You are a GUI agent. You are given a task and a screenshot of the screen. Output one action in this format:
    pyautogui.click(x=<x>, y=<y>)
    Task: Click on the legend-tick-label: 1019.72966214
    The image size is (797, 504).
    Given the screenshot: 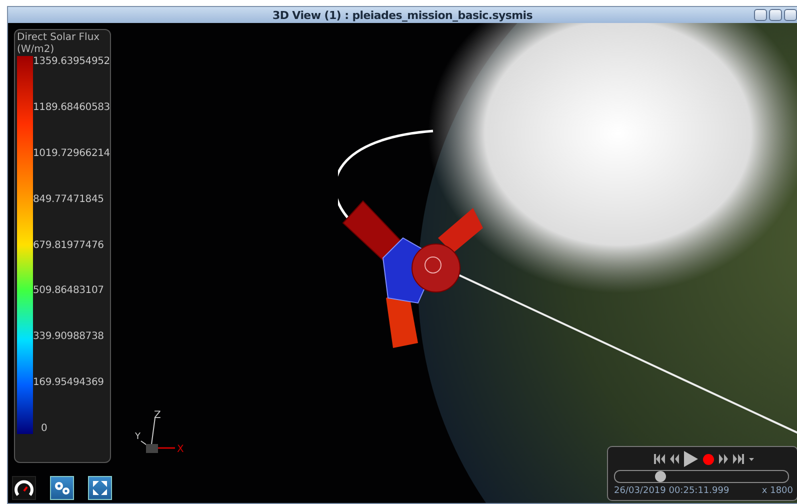 What is the action you would take?
    pyautogui.click(x=71, y=153)
    